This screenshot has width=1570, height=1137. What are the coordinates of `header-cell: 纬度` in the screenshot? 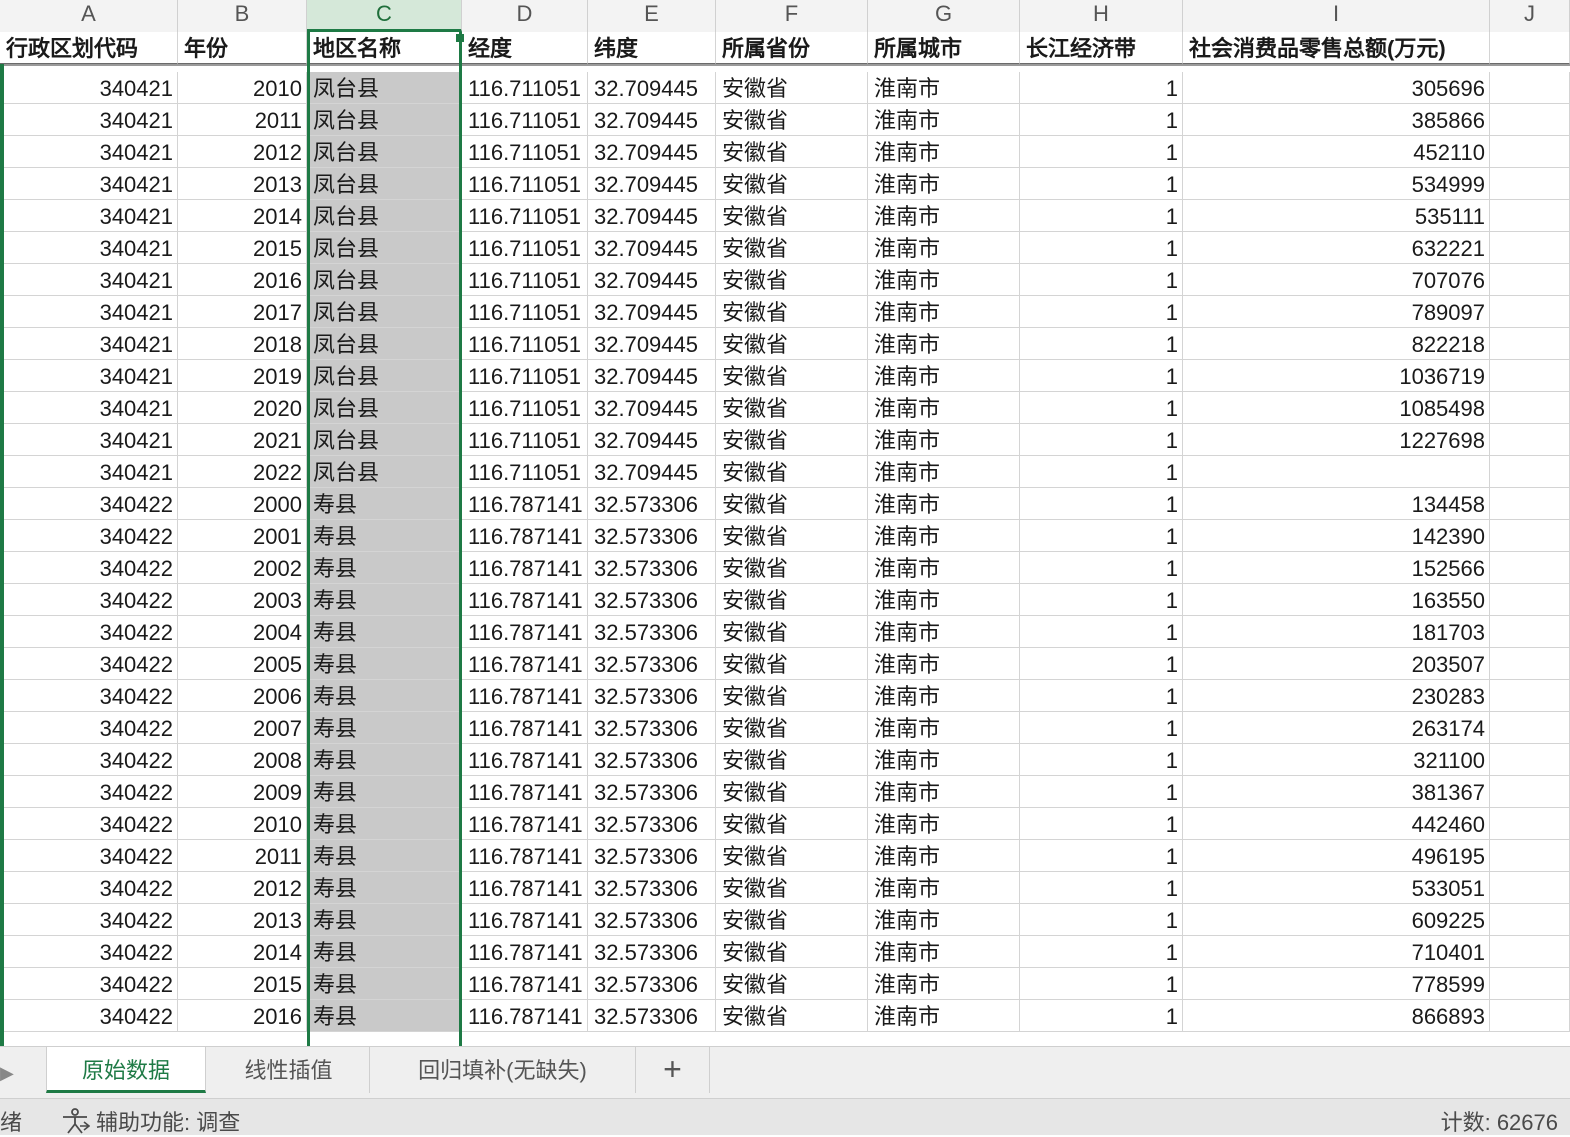 It's located at (652, 48).